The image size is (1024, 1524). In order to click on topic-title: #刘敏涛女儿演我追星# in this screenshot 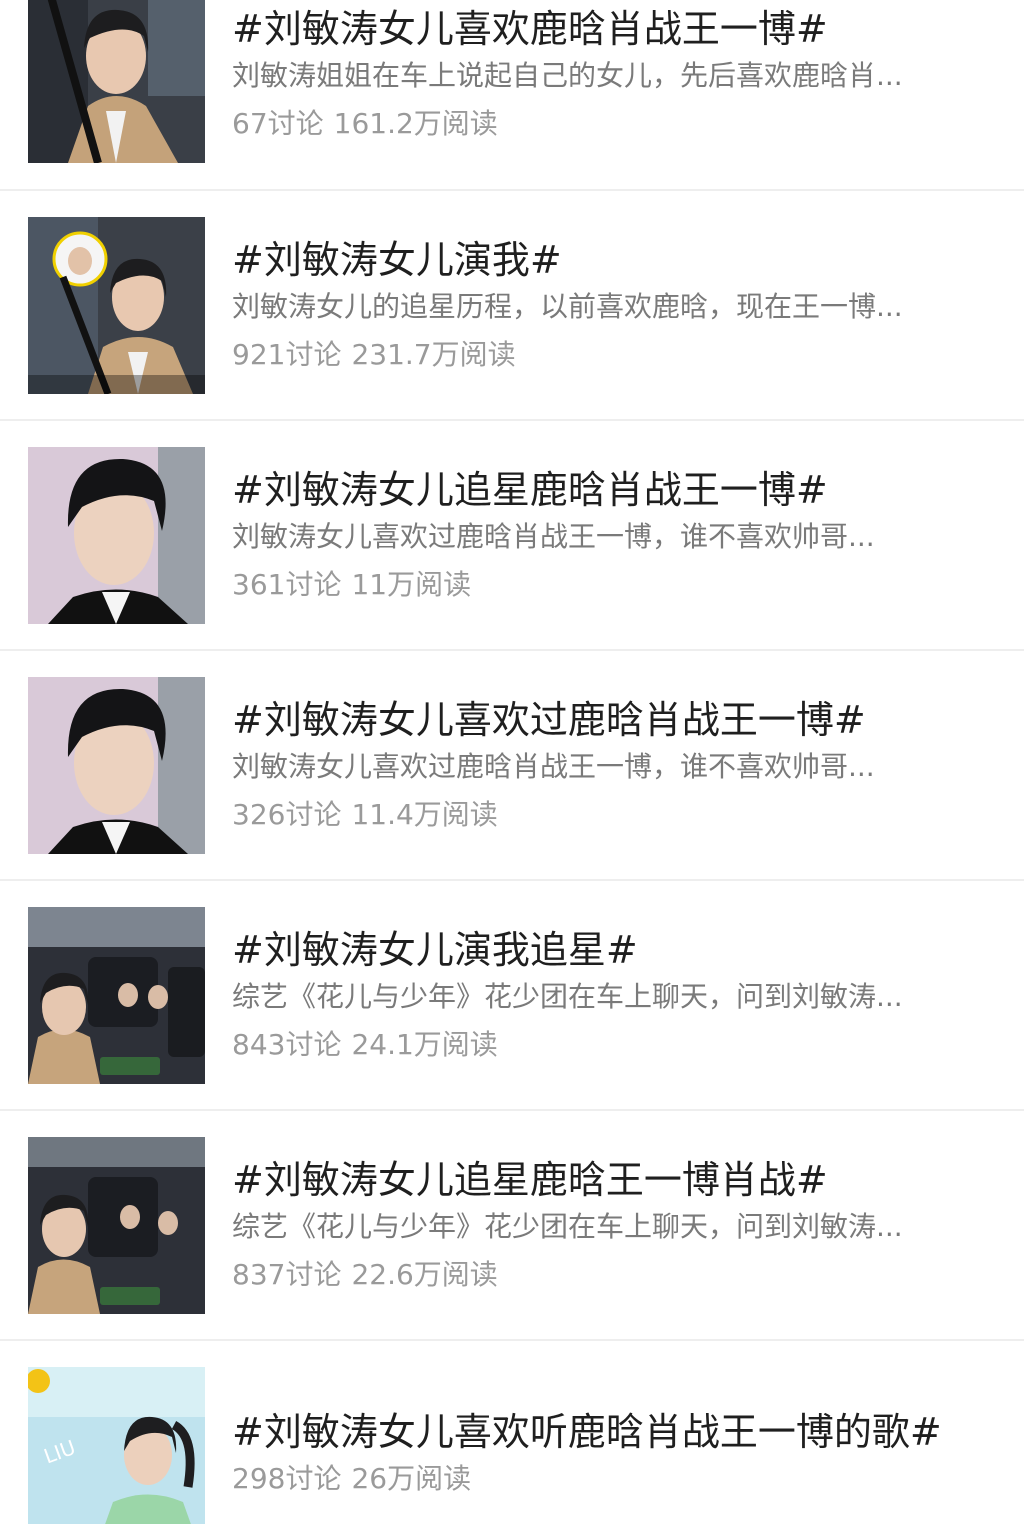, I will do `click(609, 950)`.